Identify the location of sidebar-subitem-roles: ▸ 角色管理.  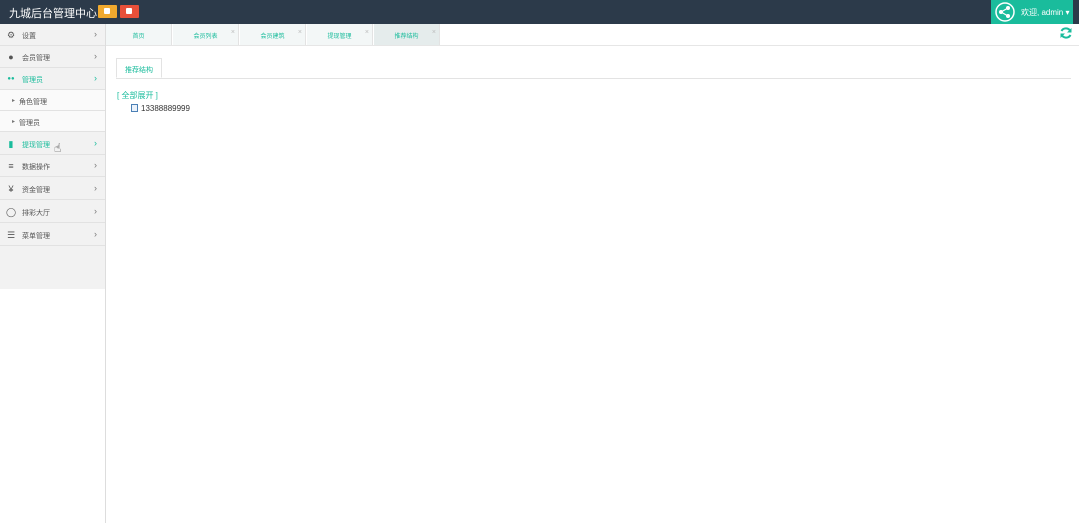
(52, 100).